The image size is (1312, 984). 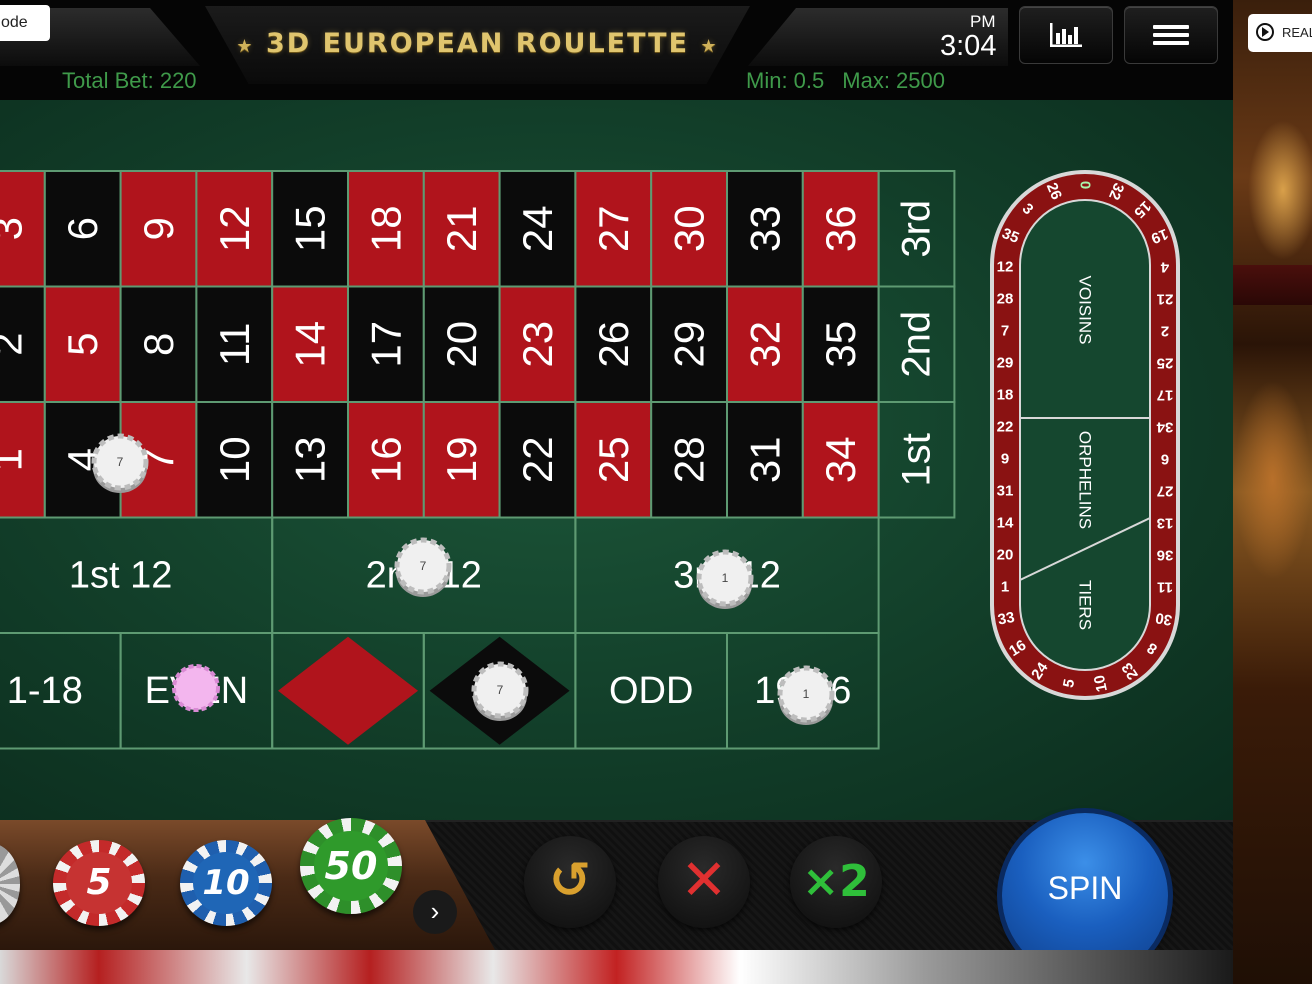 What do you see at coordinates (1005, 299) in the screenshot?
I see `racetrack-number-28: 28` at bounding box center [1005, 299].